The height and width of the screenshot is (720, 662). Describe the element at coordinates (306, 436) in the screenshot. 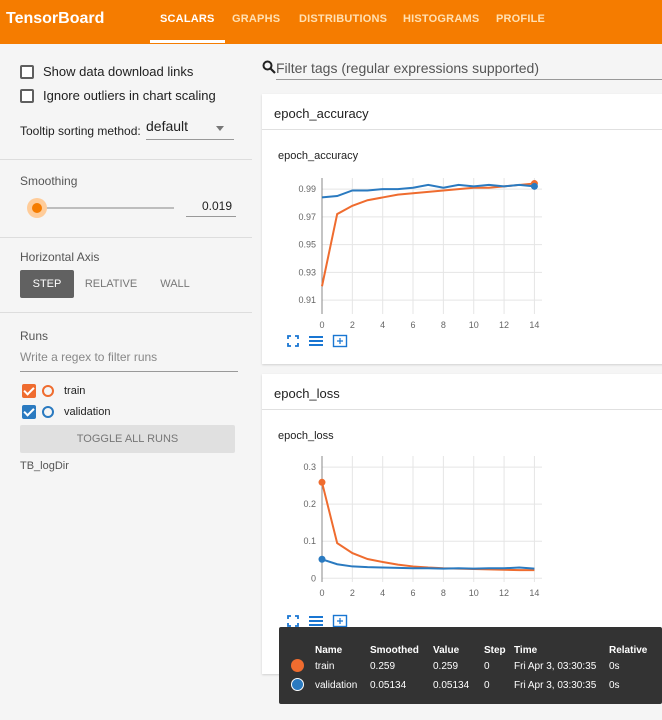

I see `chart-title: epoch_loss` at that location.